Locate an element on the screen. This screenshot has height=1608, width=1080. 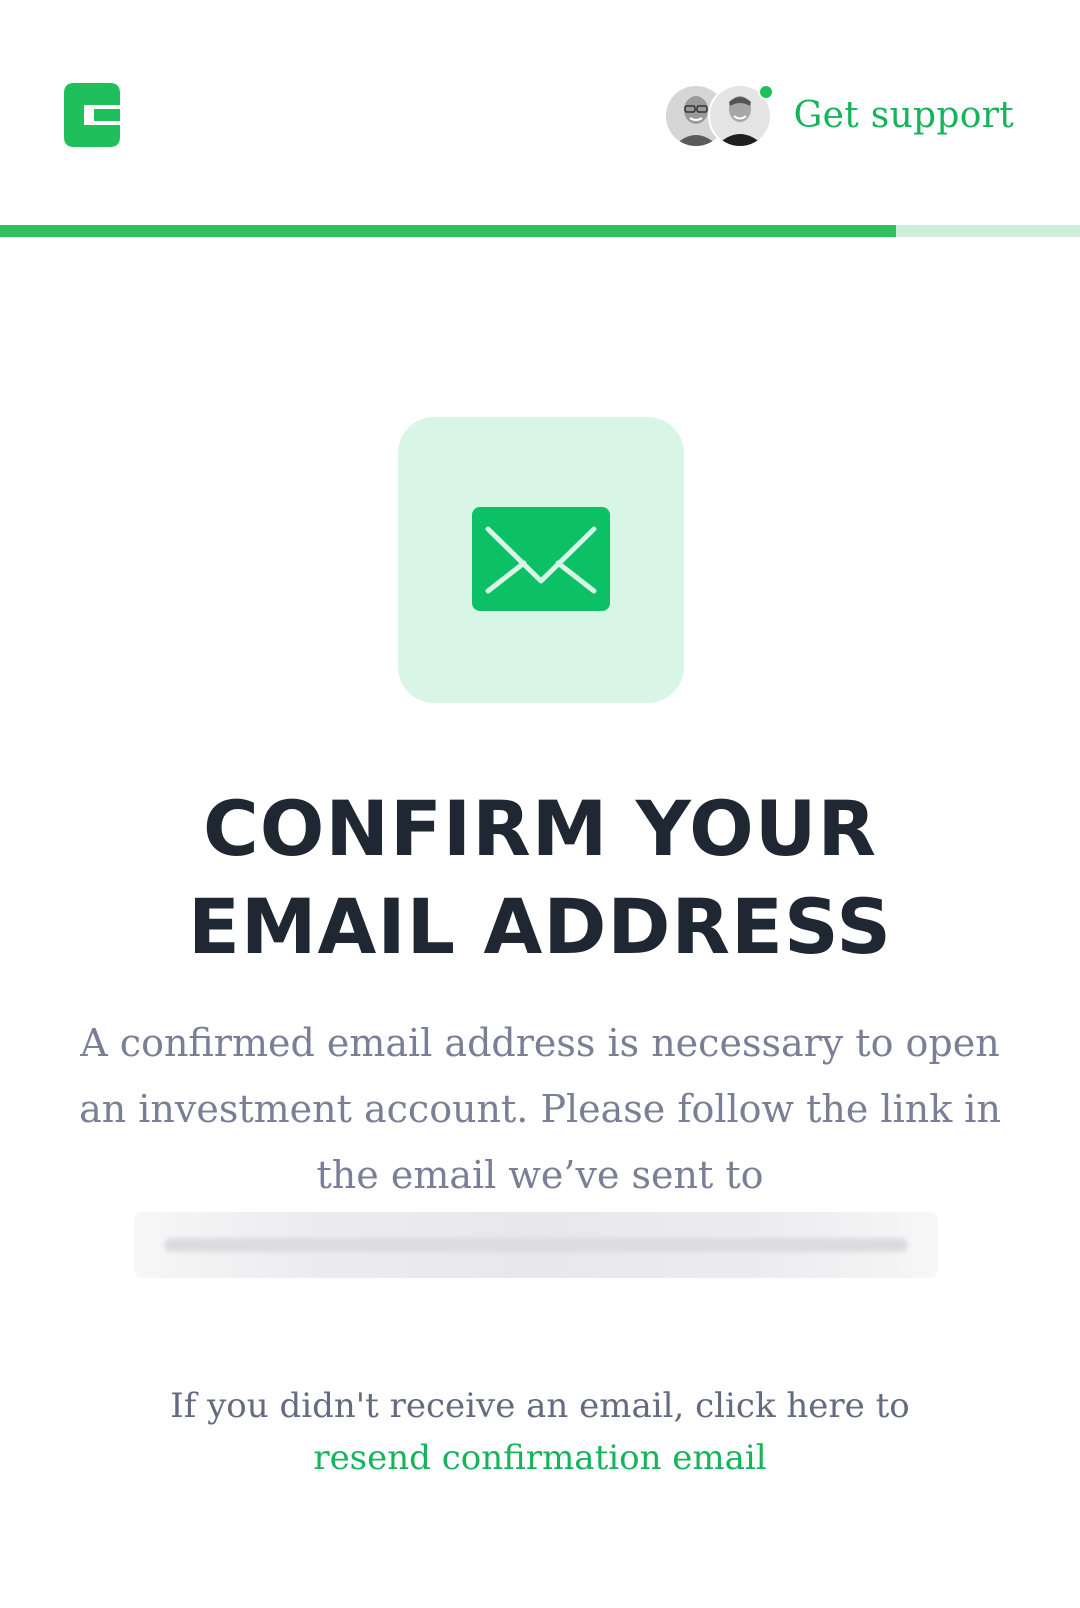
progress-bar-fill is located at coordinates (448, 231).